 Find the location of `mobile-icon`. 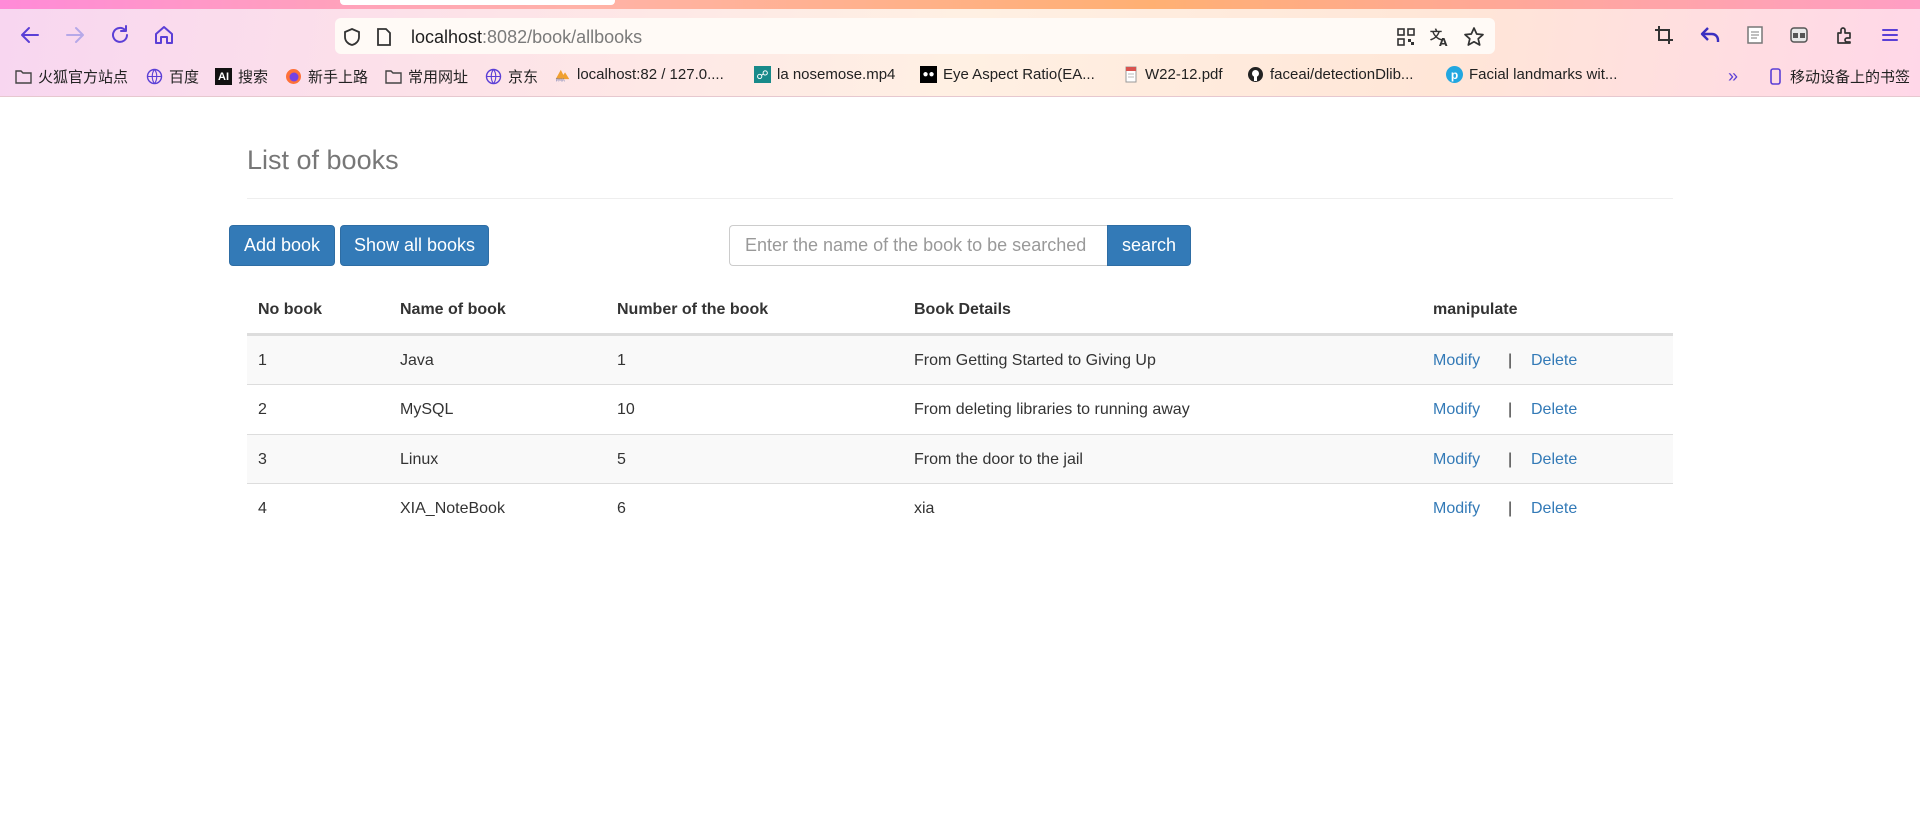

mobile-icon is located at coordinates (1775, 76).